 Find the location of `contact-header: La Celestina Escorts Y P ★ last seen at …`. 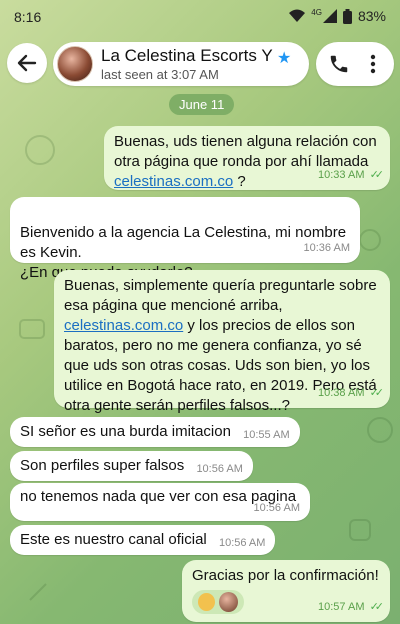

contact-header: La Celestina Escorts Y P ★ last seen at … is located at coordinates (181, 64).